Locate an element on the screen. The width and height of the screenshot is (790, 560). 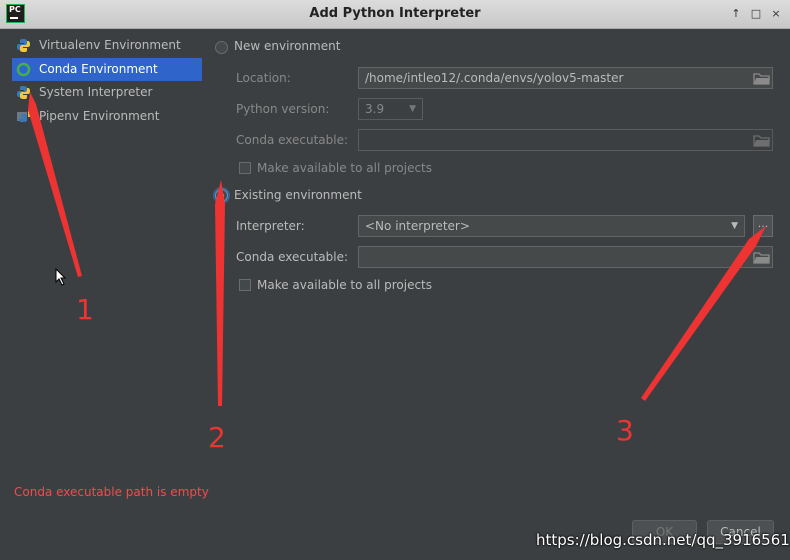
existing-environment-radio is located at coordinates (221, 195).